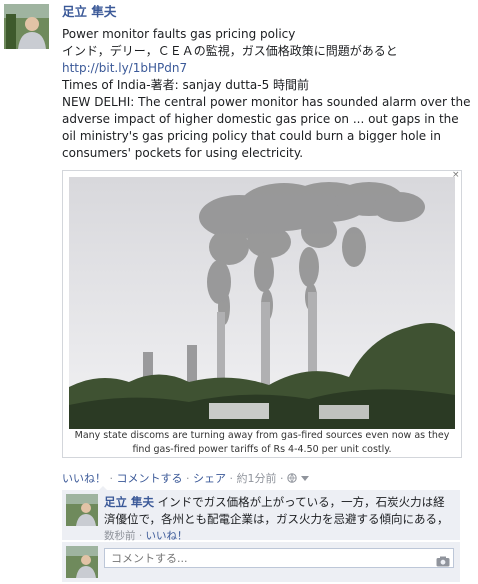 The image size is (478, 584). I want to click on chevron-down-icon, so click(304, 478).